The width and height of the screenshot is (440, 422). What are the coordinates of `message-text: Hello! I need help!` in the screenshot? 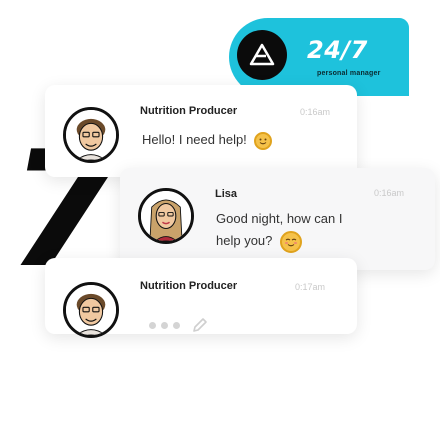 It's located at (207, 140).